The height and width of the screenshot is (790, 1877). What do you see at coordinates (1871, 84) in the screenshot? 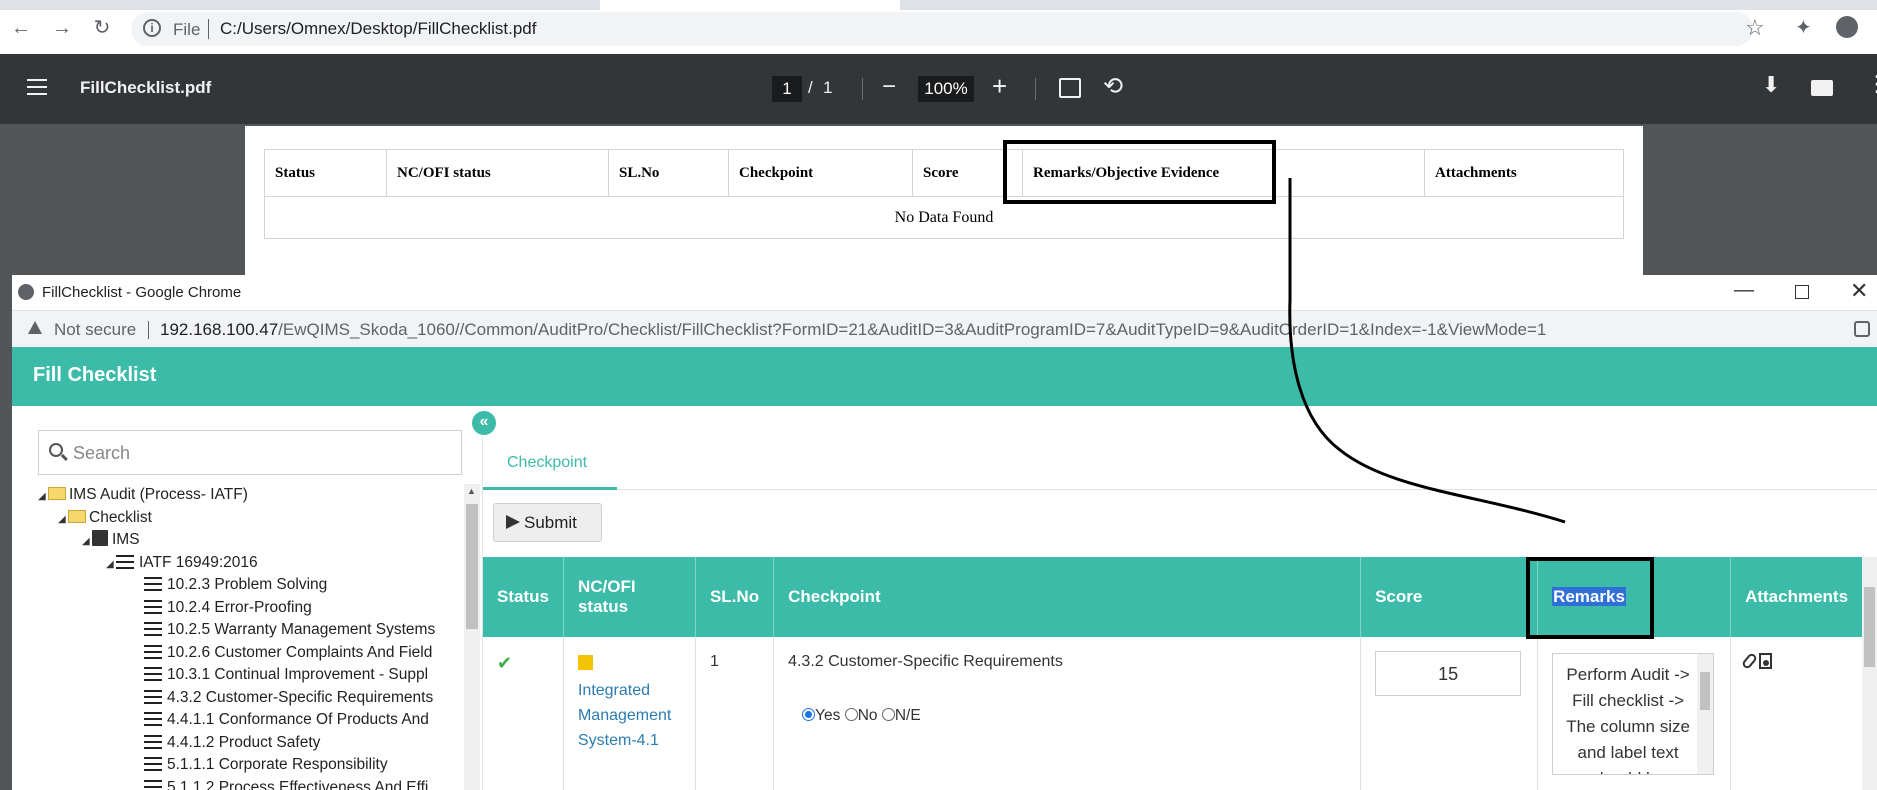
I see `more-options-icon: ⋮` at bounding box center [1871, 84].